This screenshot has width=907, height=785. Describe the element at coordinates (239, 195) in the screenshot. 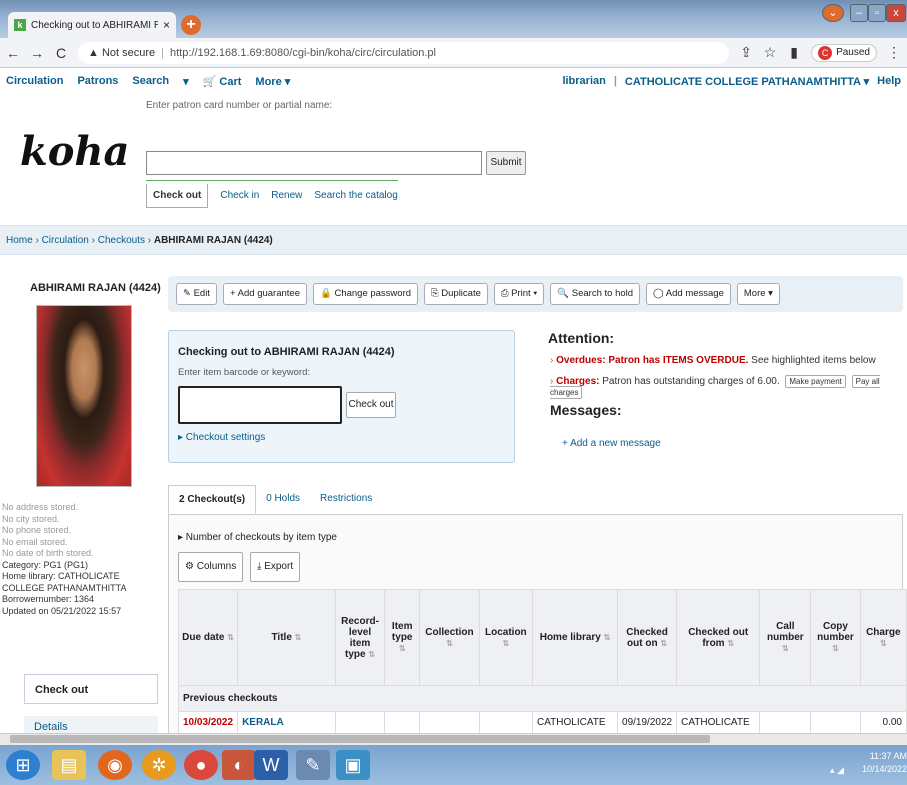

I see `subtab-check-in: Check in` at that location.